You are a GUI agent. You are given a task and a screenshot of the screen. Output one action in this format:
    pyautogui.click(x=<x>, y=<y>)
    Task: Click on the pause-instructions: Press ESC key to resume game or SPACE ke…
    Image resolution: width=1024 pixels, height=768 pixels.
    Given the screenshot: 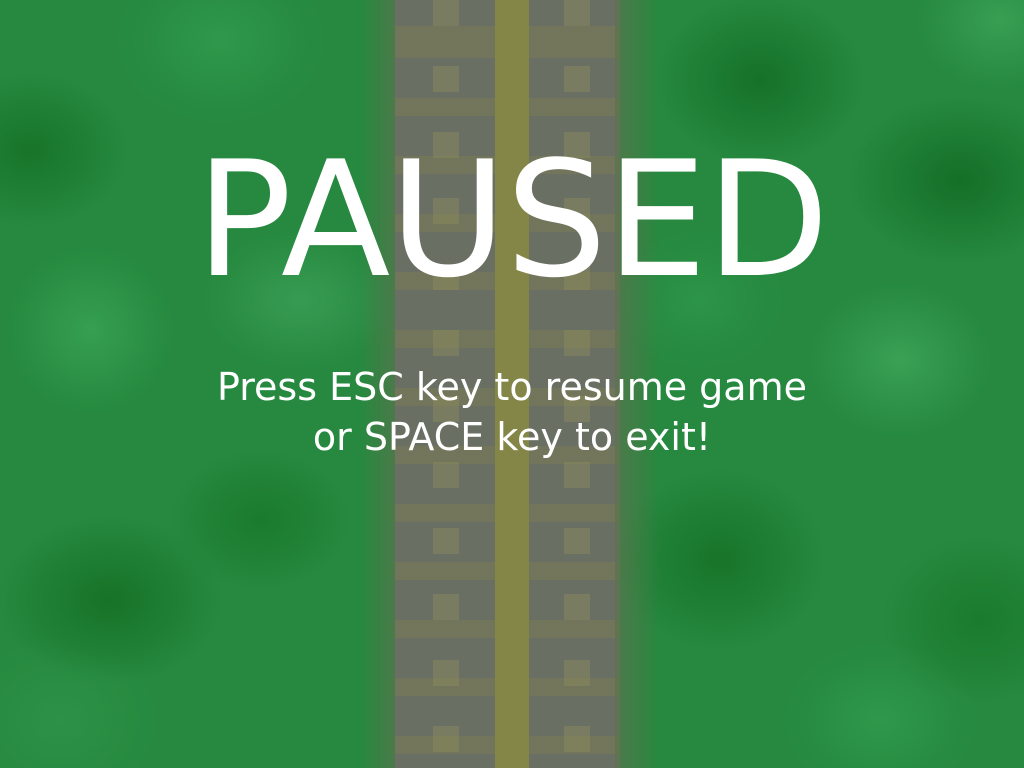 What is the action you would take?
    pyautogui.click(x=512, y=412)
    